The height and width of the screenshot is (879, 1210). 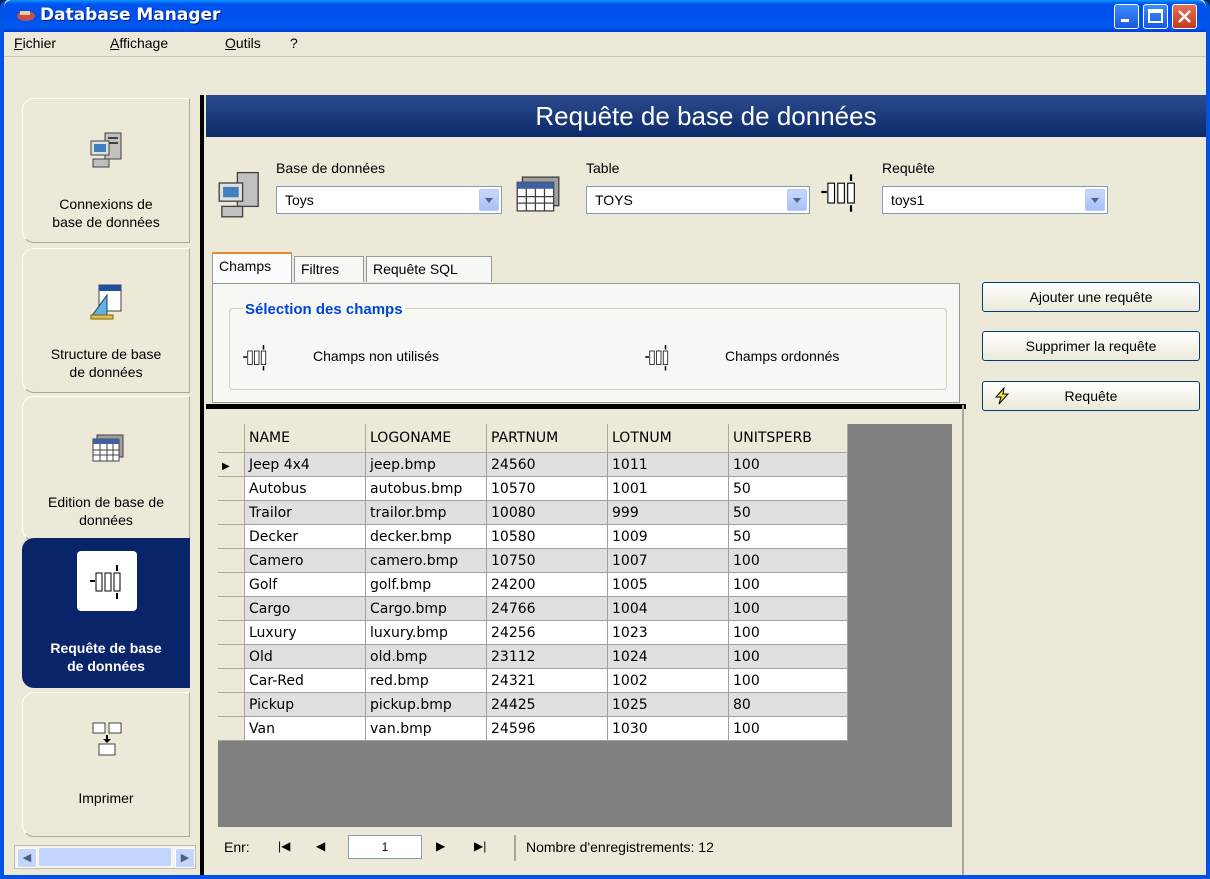 What do you see at coordinates (668, 656) in the screenshot?
I see `table-cell: 1024` at bounding box center [668, 656].